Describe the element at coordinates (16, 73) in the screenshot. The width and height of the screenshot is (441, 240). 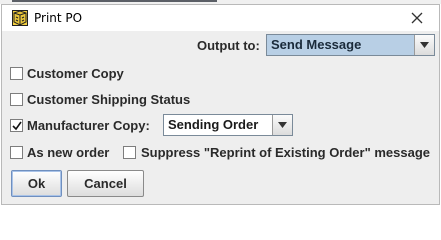
I see `customer-copy-checkbox` at that location.